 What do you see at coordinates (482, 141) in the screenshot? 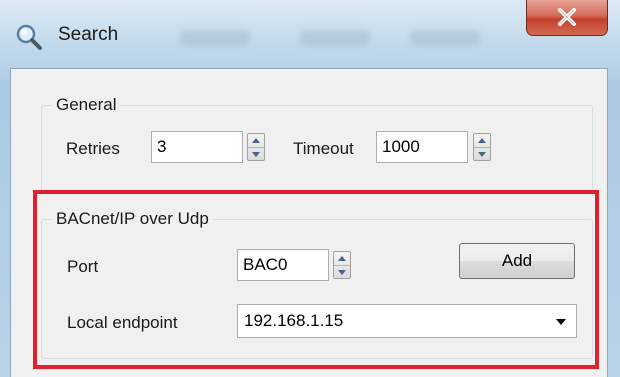
I see `timeout-up-icon` at bounding box center [482, 141].